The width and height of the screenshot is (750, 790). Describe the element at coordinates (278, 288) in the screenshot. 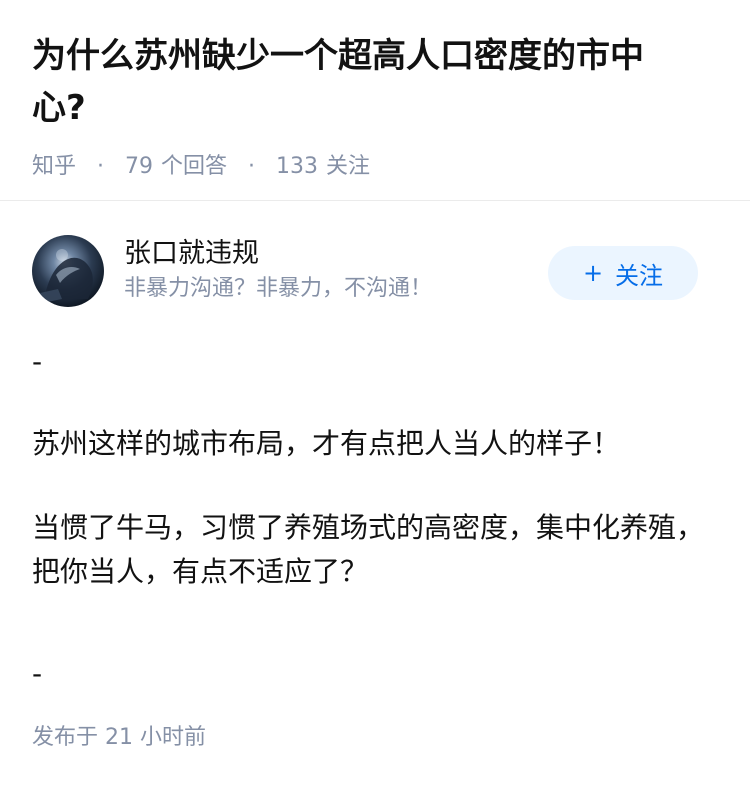

I see `author-bio: 非暴力沟通？非暴力，不沟通！` at that location.